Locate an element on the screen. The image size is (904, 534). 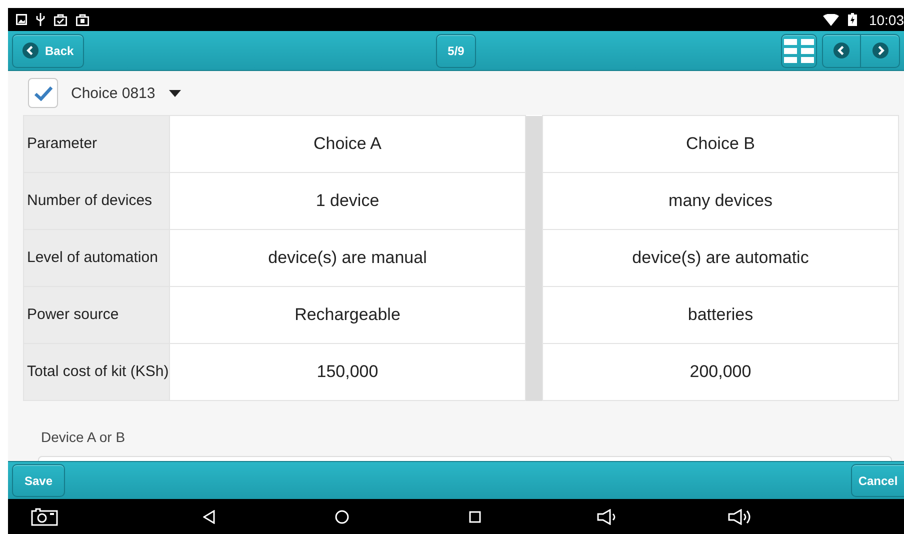
image-icon is located at coordinates (21, 19).